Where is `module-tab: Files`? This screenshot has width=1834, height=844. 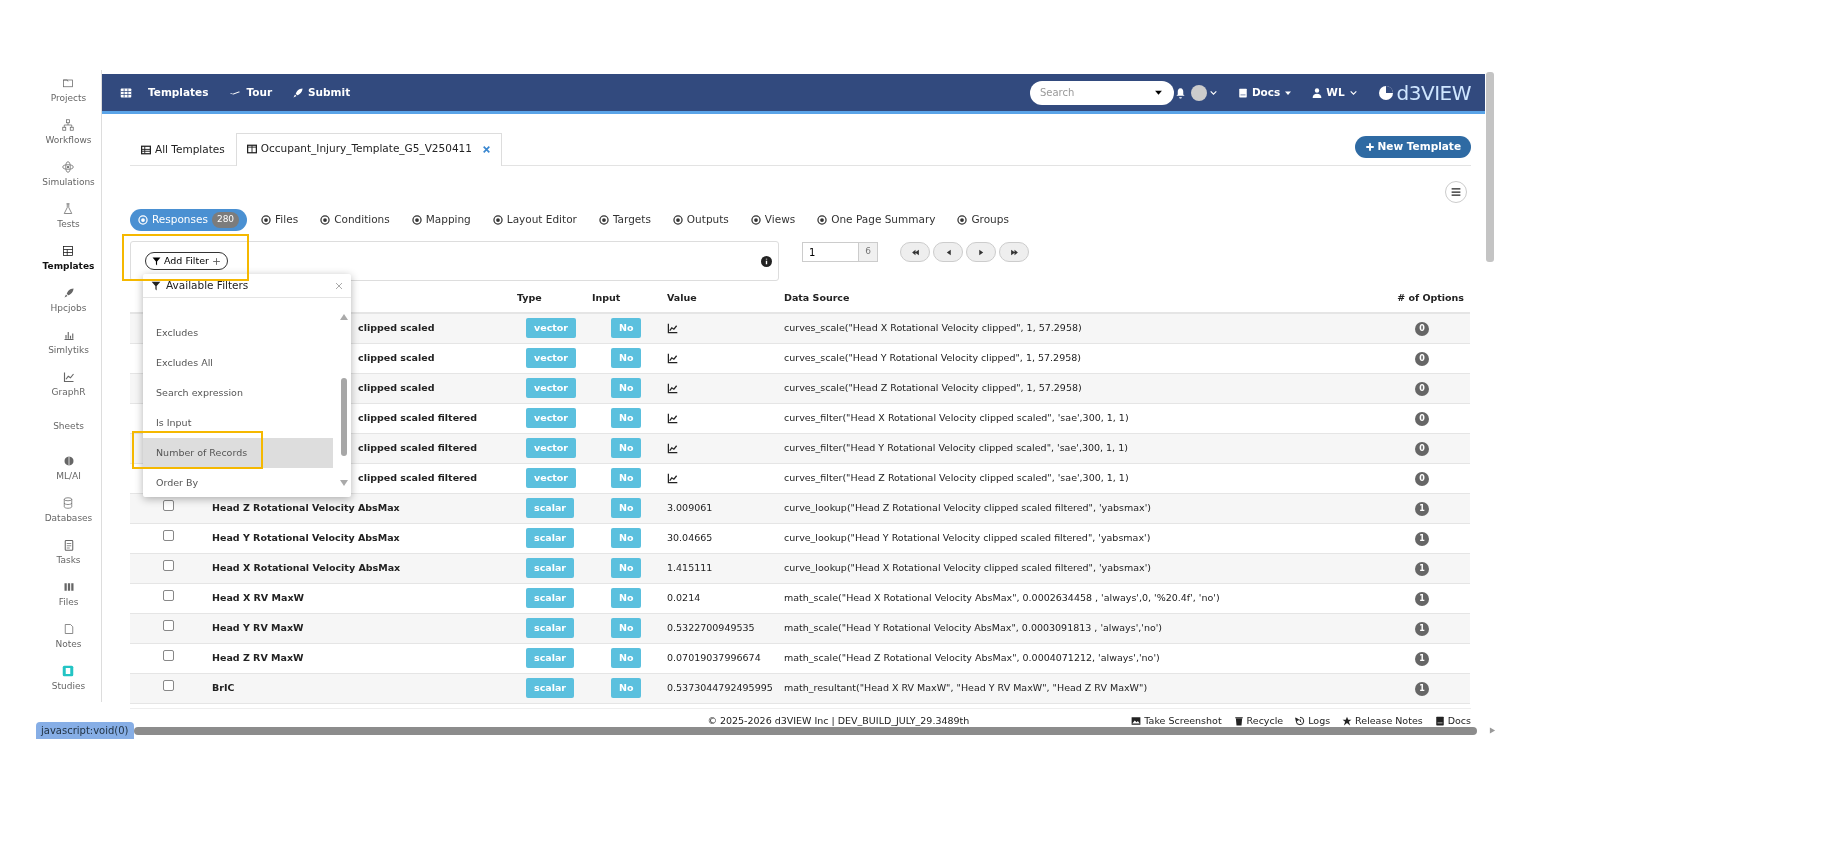
module-tab: Files is located at coordinates (280, 220).